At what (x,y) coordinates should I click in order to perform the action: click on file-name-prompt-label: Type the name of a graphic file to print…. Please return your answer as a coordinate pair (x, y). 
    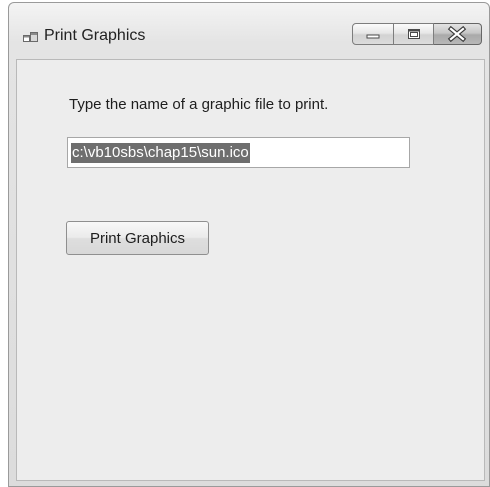
    Looking at the image, I should click on (199, 104).